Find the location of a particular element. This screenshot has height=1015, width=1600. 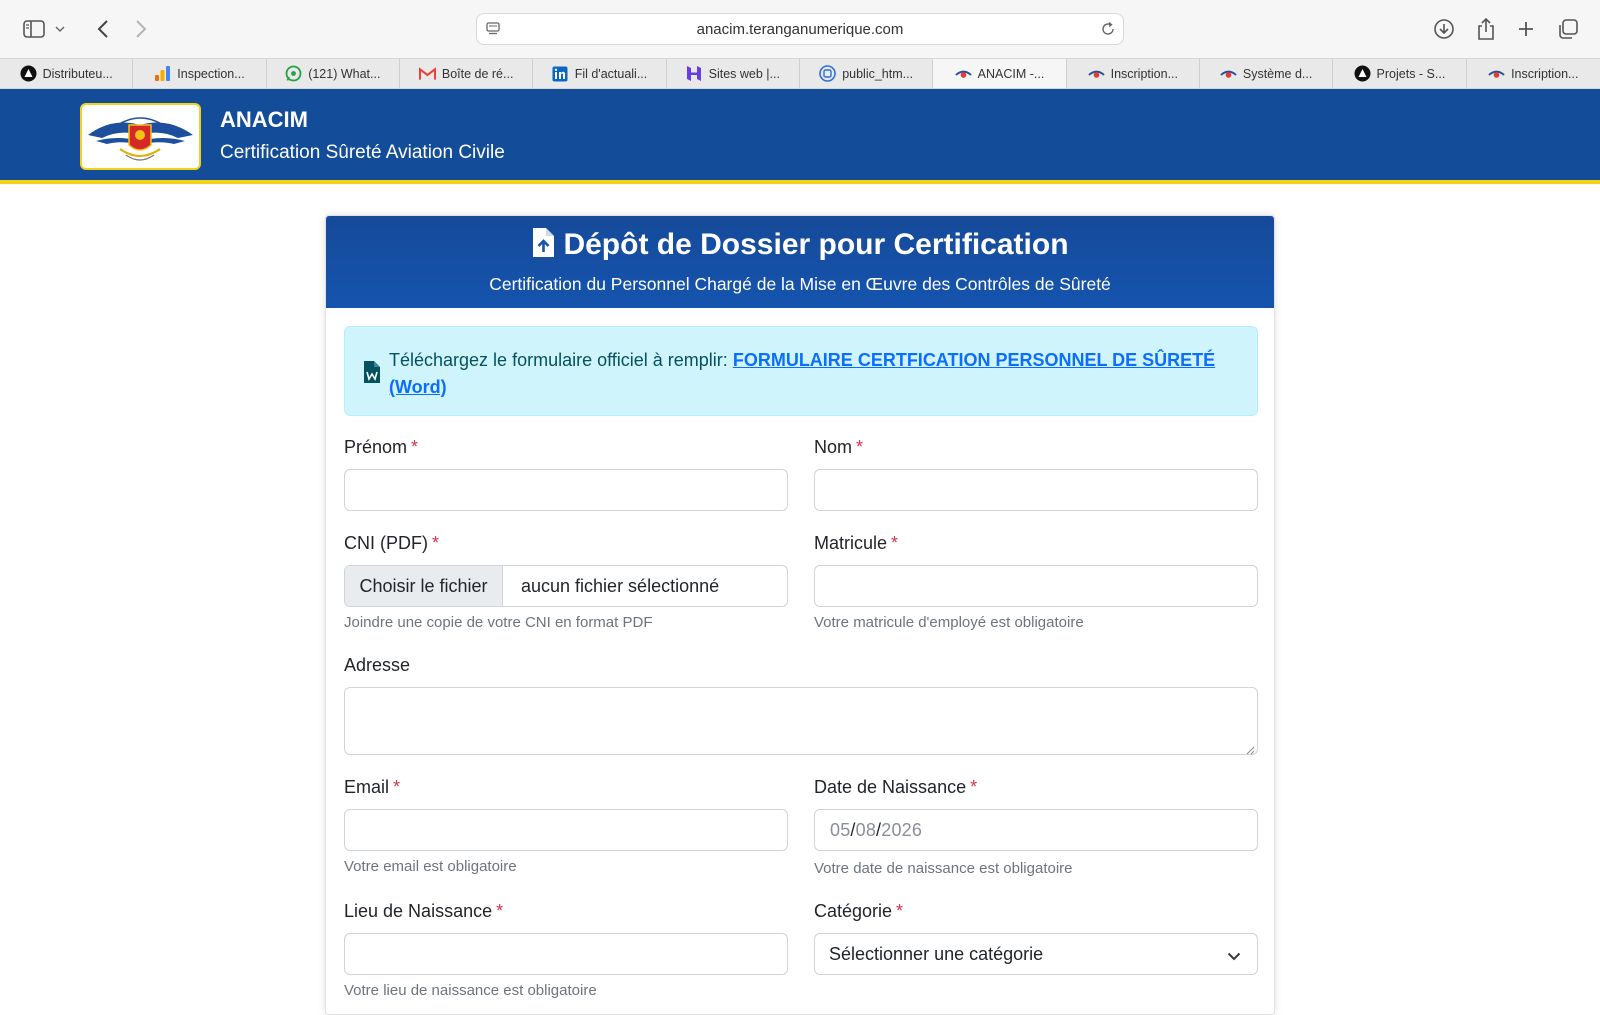

card-title: Dépôt de Dossier pour Certification is located at coordinates (800, 246).